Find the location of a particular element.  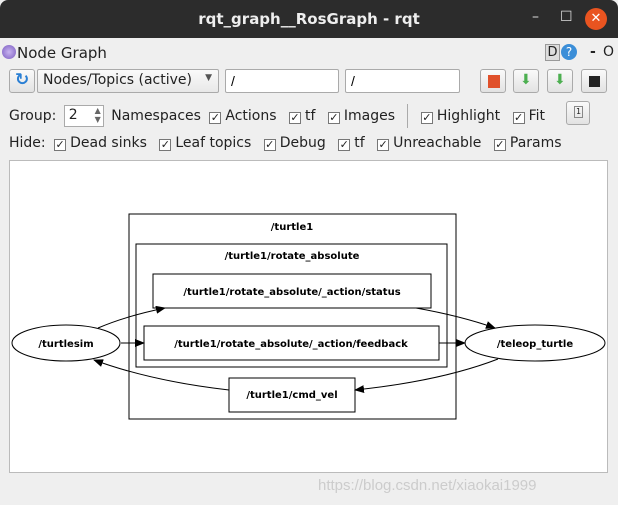

fit-view-button: 1 is located at coordinates (578, 113).